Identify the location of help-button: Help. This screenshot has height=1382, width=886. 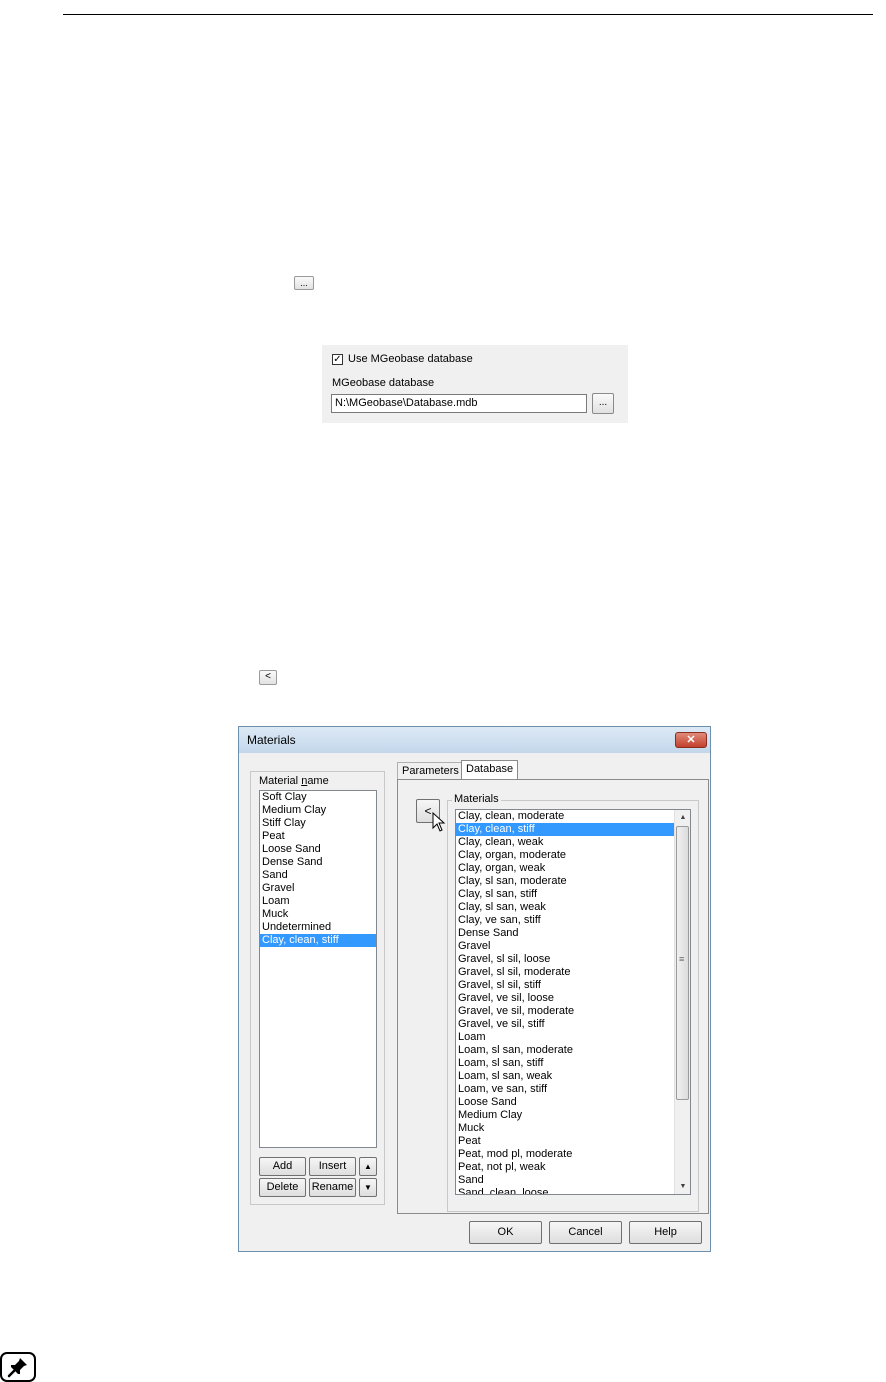
(665, 1232).